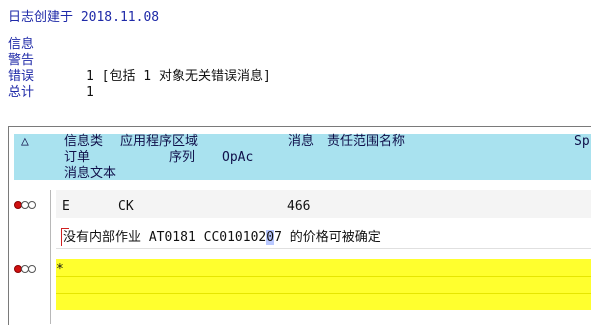 This screenshot has height=326, width=591. Describe the element at coordinates (21, 60) in the screenshot. I see `summary-warning-label: 警告` at that location.